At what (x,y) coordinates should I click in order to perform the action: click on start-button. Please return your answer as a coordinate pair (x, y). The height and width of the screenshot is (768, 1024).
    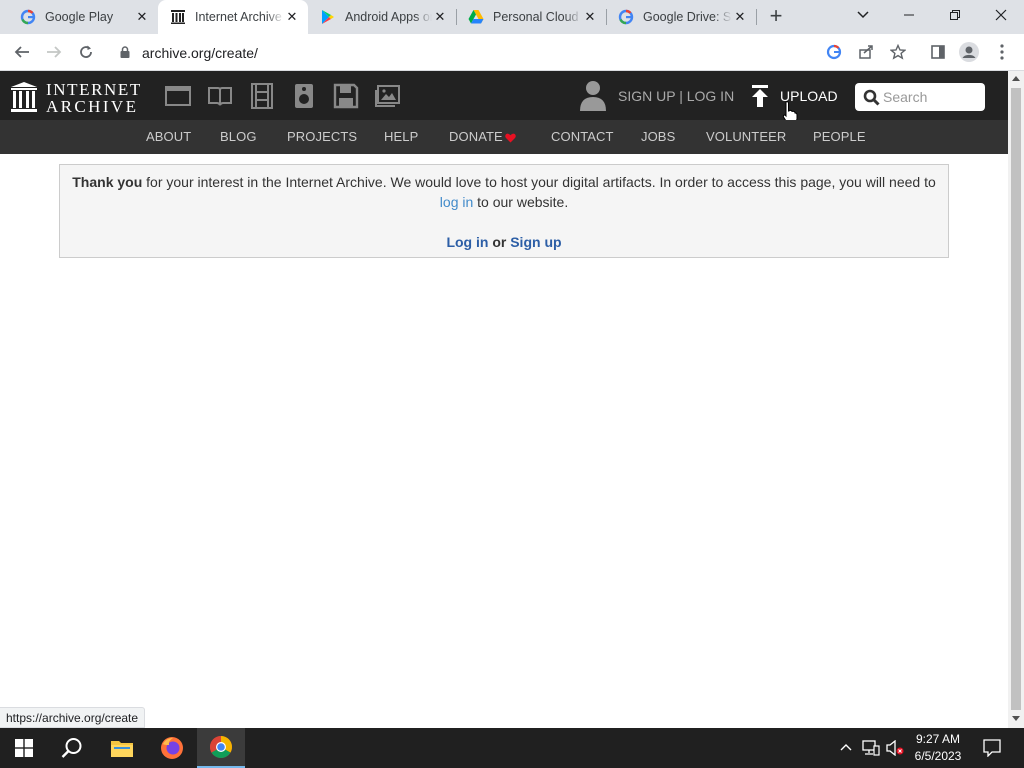
    Looking at the image, I should click on (24, 748).